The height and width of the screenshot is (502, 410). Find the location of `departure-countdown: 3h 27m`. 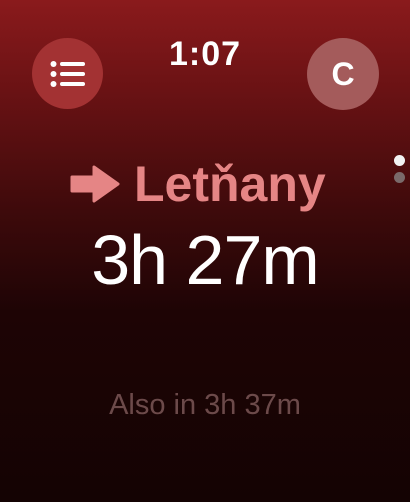

departure-countdown: 3h 27m is located at coordinates (205, 260).